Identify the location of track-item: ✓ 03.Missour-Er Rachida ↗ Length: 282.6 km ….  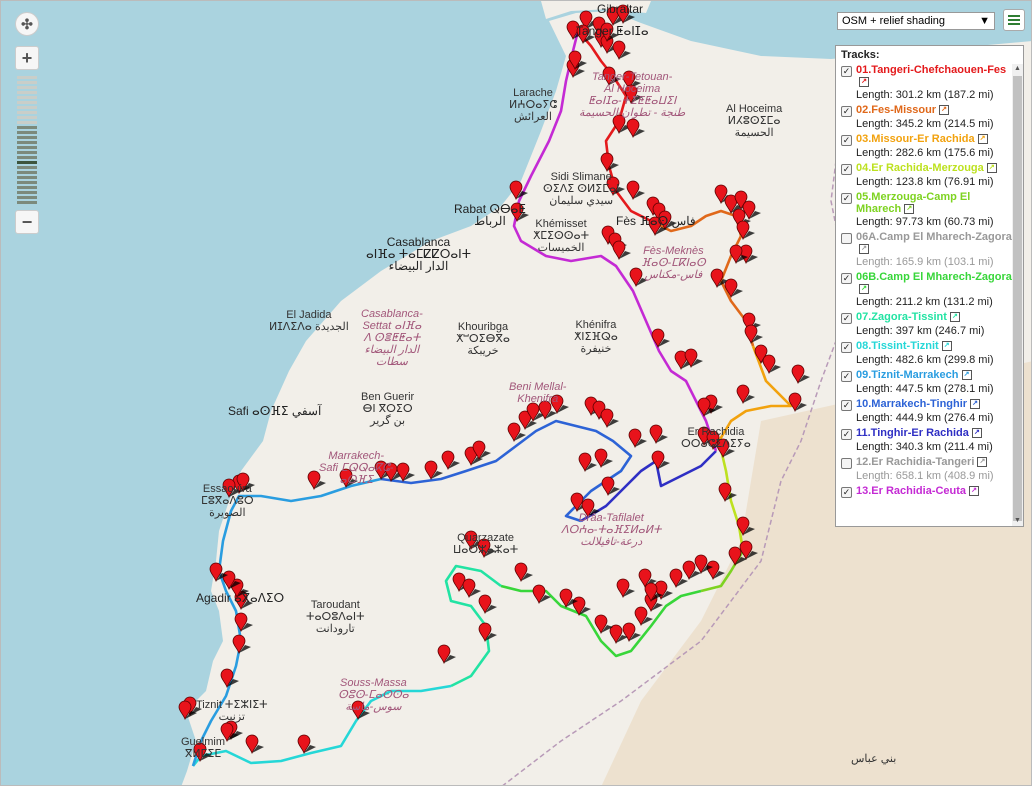
(924, 146).